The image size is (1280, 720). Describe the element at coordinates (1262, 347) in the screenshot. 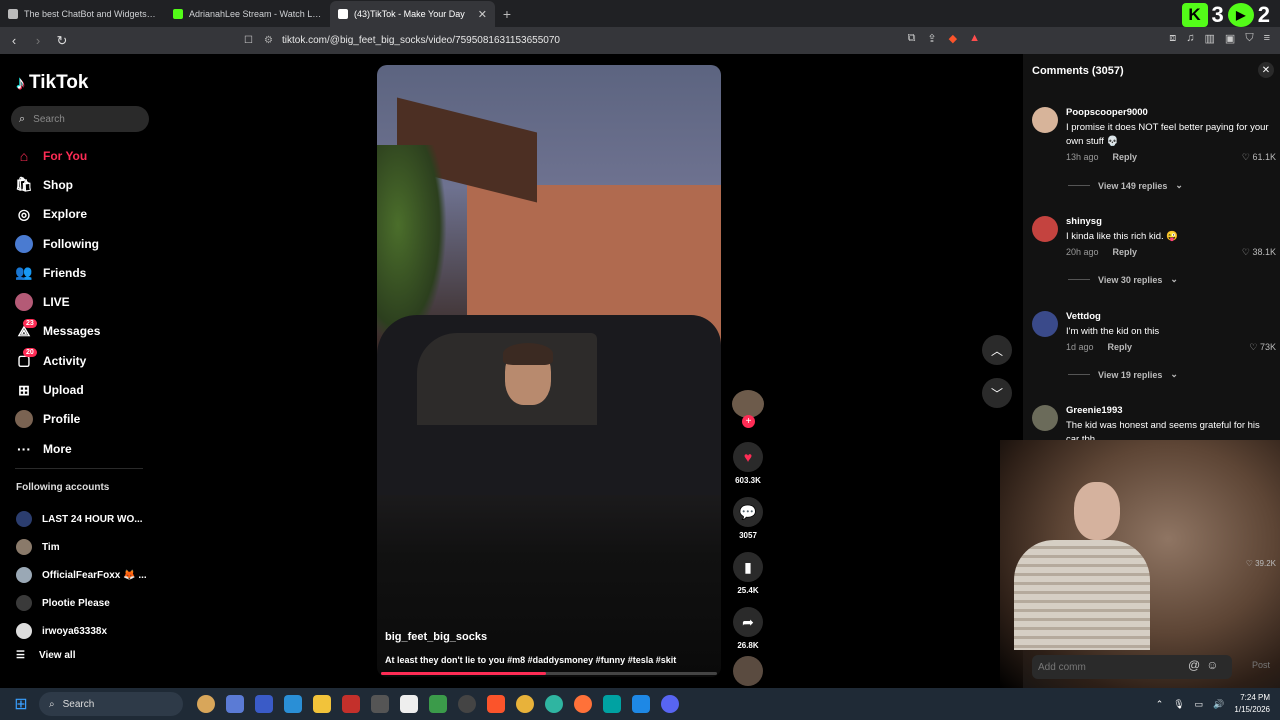

I see `comment-likes: ♡ 73K` at that location.